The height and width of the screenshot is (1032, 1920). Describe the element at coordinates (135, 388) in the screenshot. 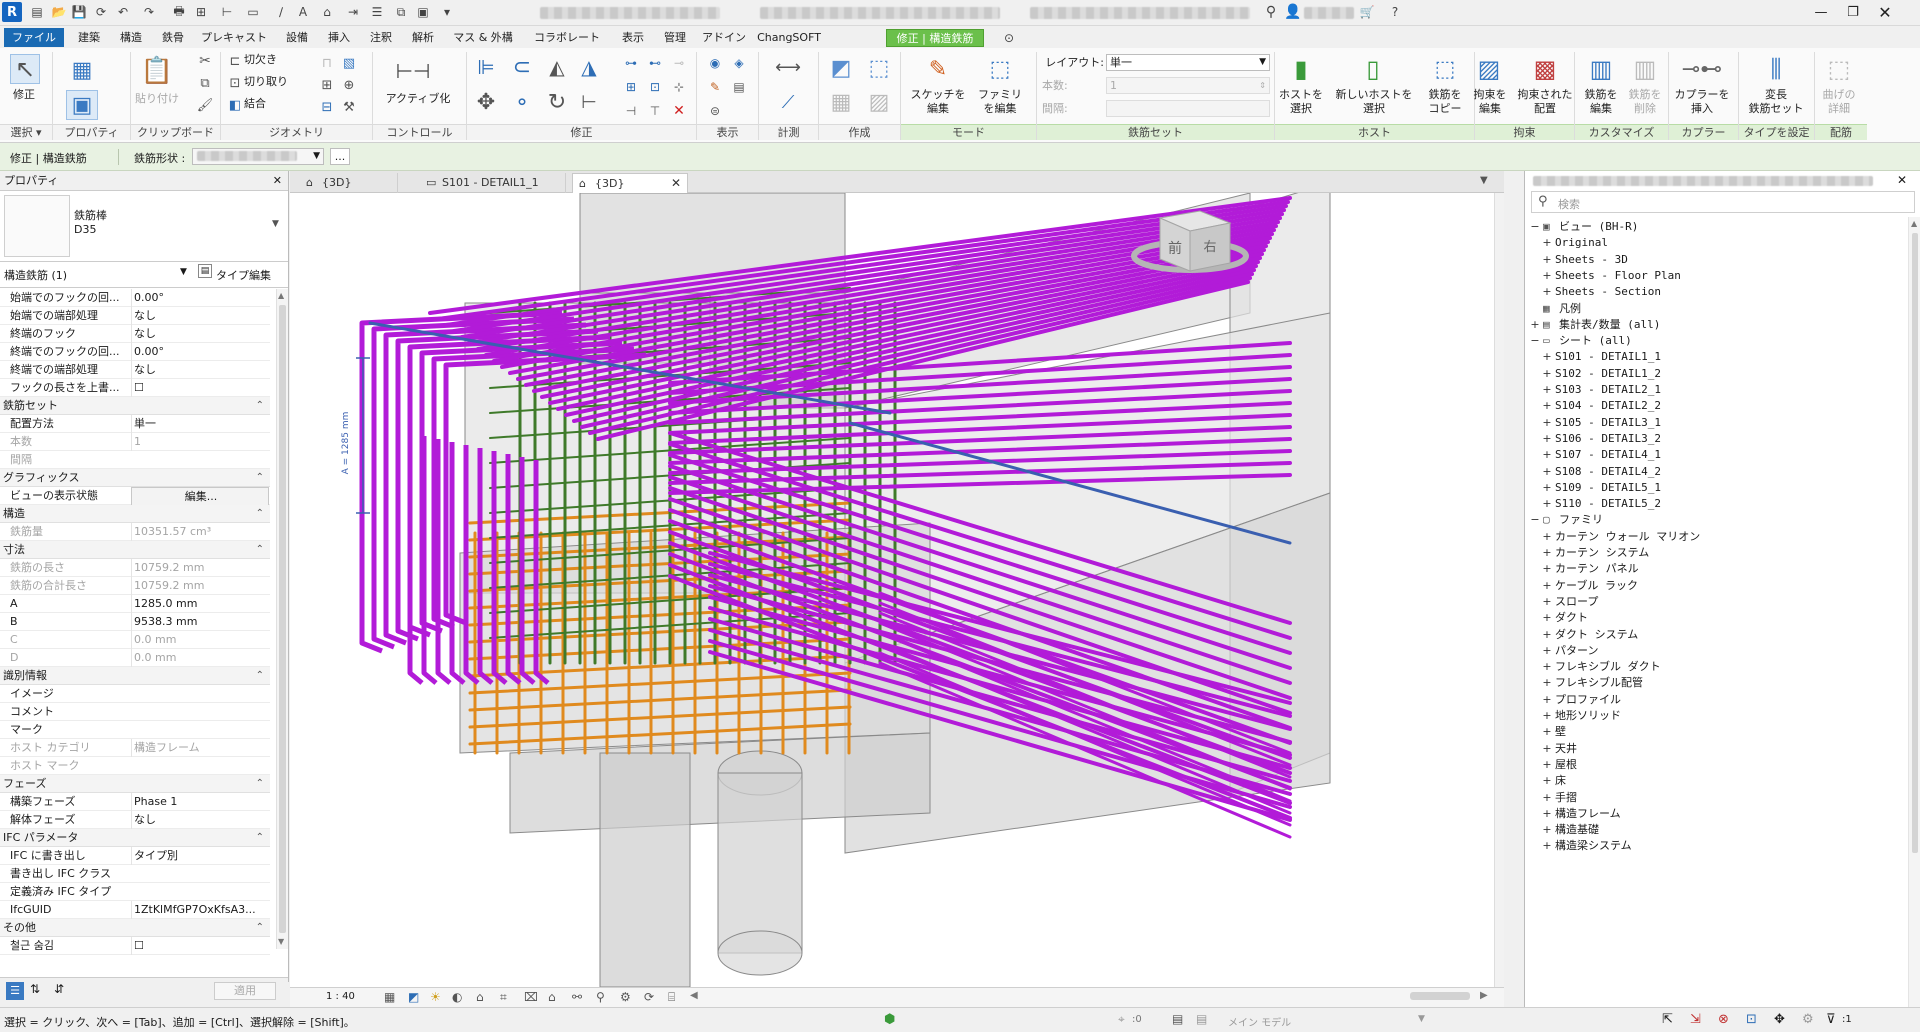

I see `property-row: フックの長さを上書... ☐` at that location.